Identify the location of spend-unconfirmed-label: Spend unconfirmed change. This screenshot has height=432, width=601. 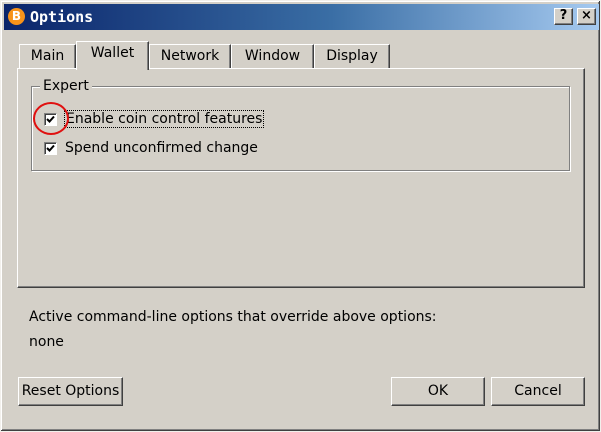
(161, 148).